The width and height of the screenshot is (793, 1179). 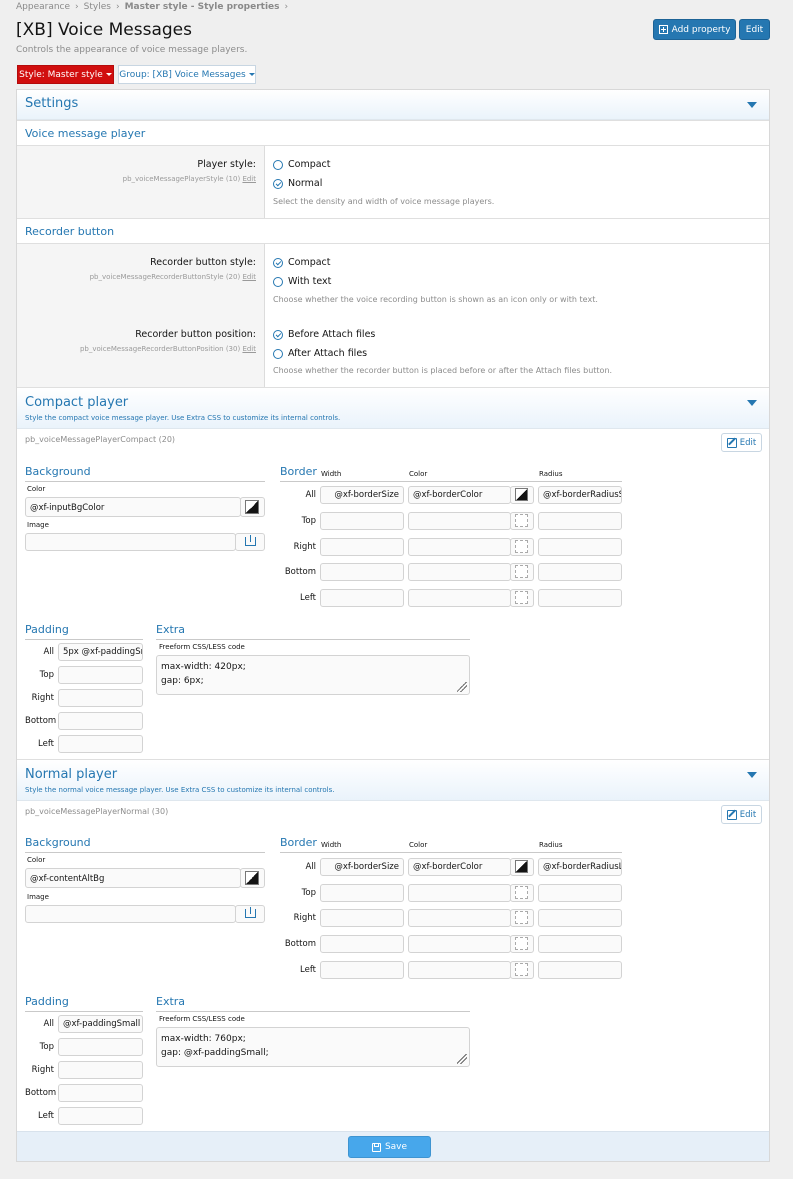 I want to click on style-selector: Style: Master style, so click(x=65, y=74).